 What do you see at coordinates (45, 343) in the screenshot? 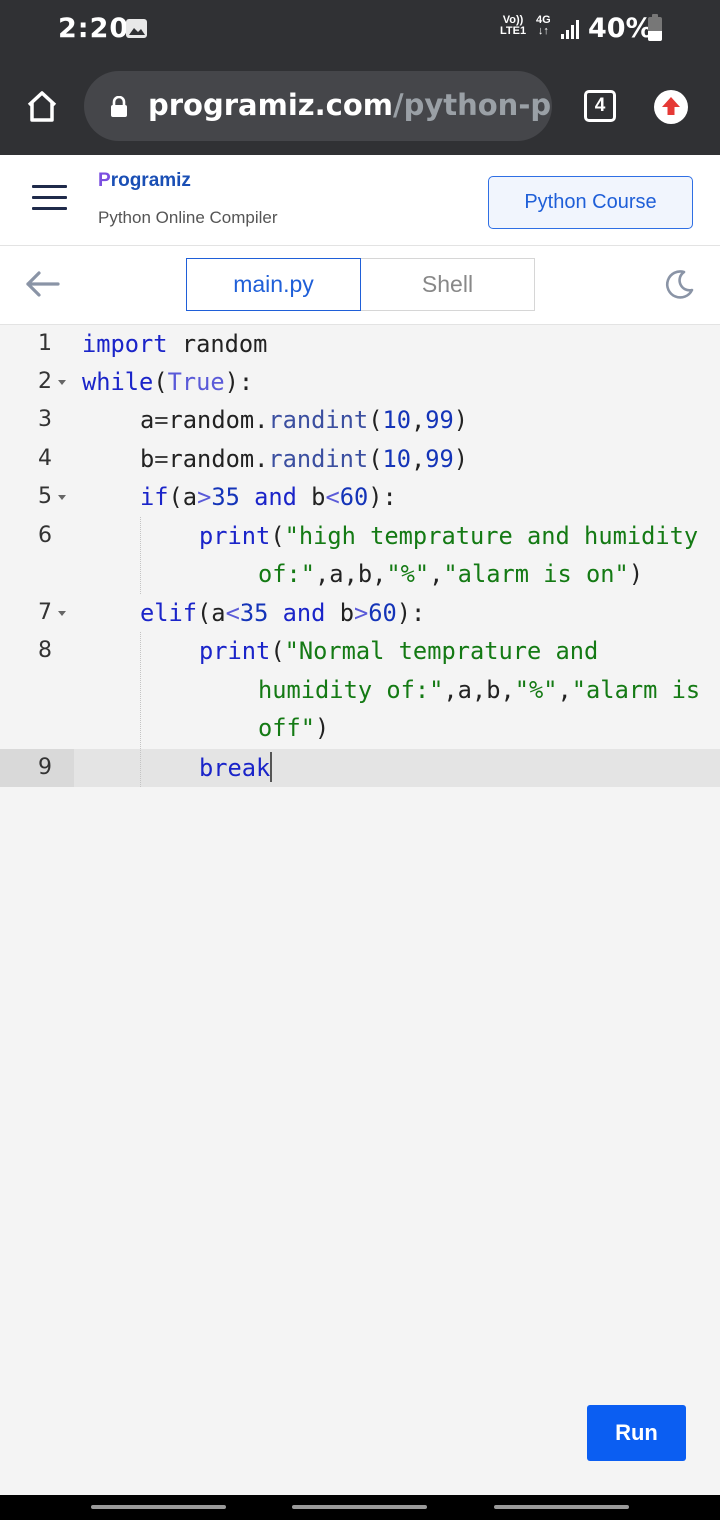
I see `line-number: 1` at bounding box center [45, 343].